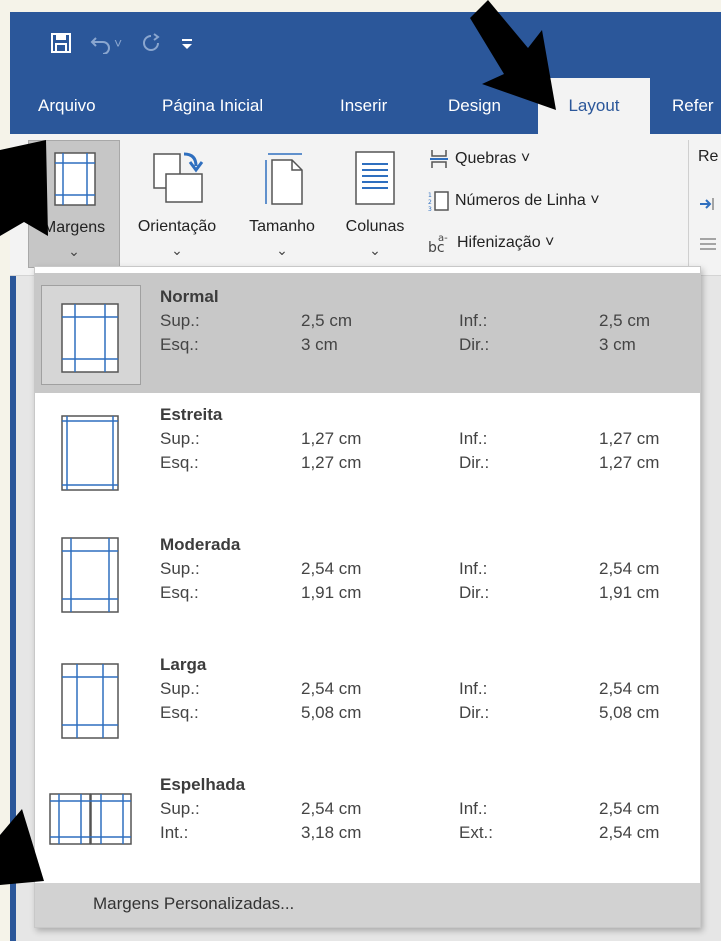  I want to click on option-name: Espelhada, so click(203, 784).